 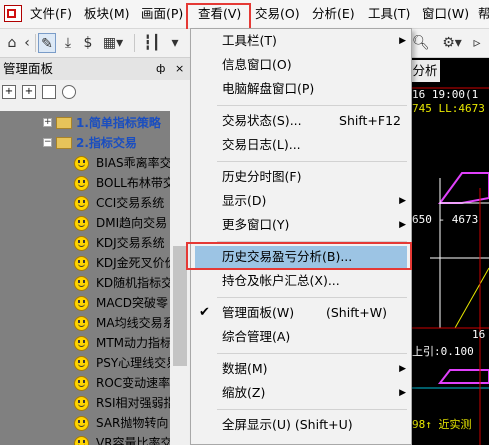 What do you see at coordinates (113, 43) in the screenshot?
I see `grid-icon: ▦▾` at bounding box center [113, 43].